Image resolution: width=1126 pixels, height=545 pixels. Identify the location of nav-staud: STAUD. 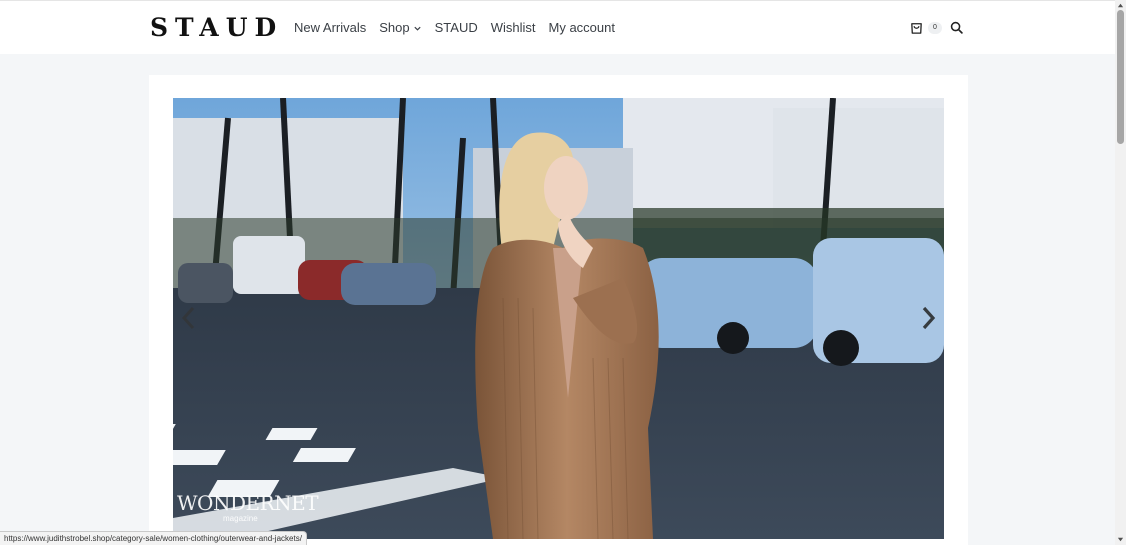
(456, 28).